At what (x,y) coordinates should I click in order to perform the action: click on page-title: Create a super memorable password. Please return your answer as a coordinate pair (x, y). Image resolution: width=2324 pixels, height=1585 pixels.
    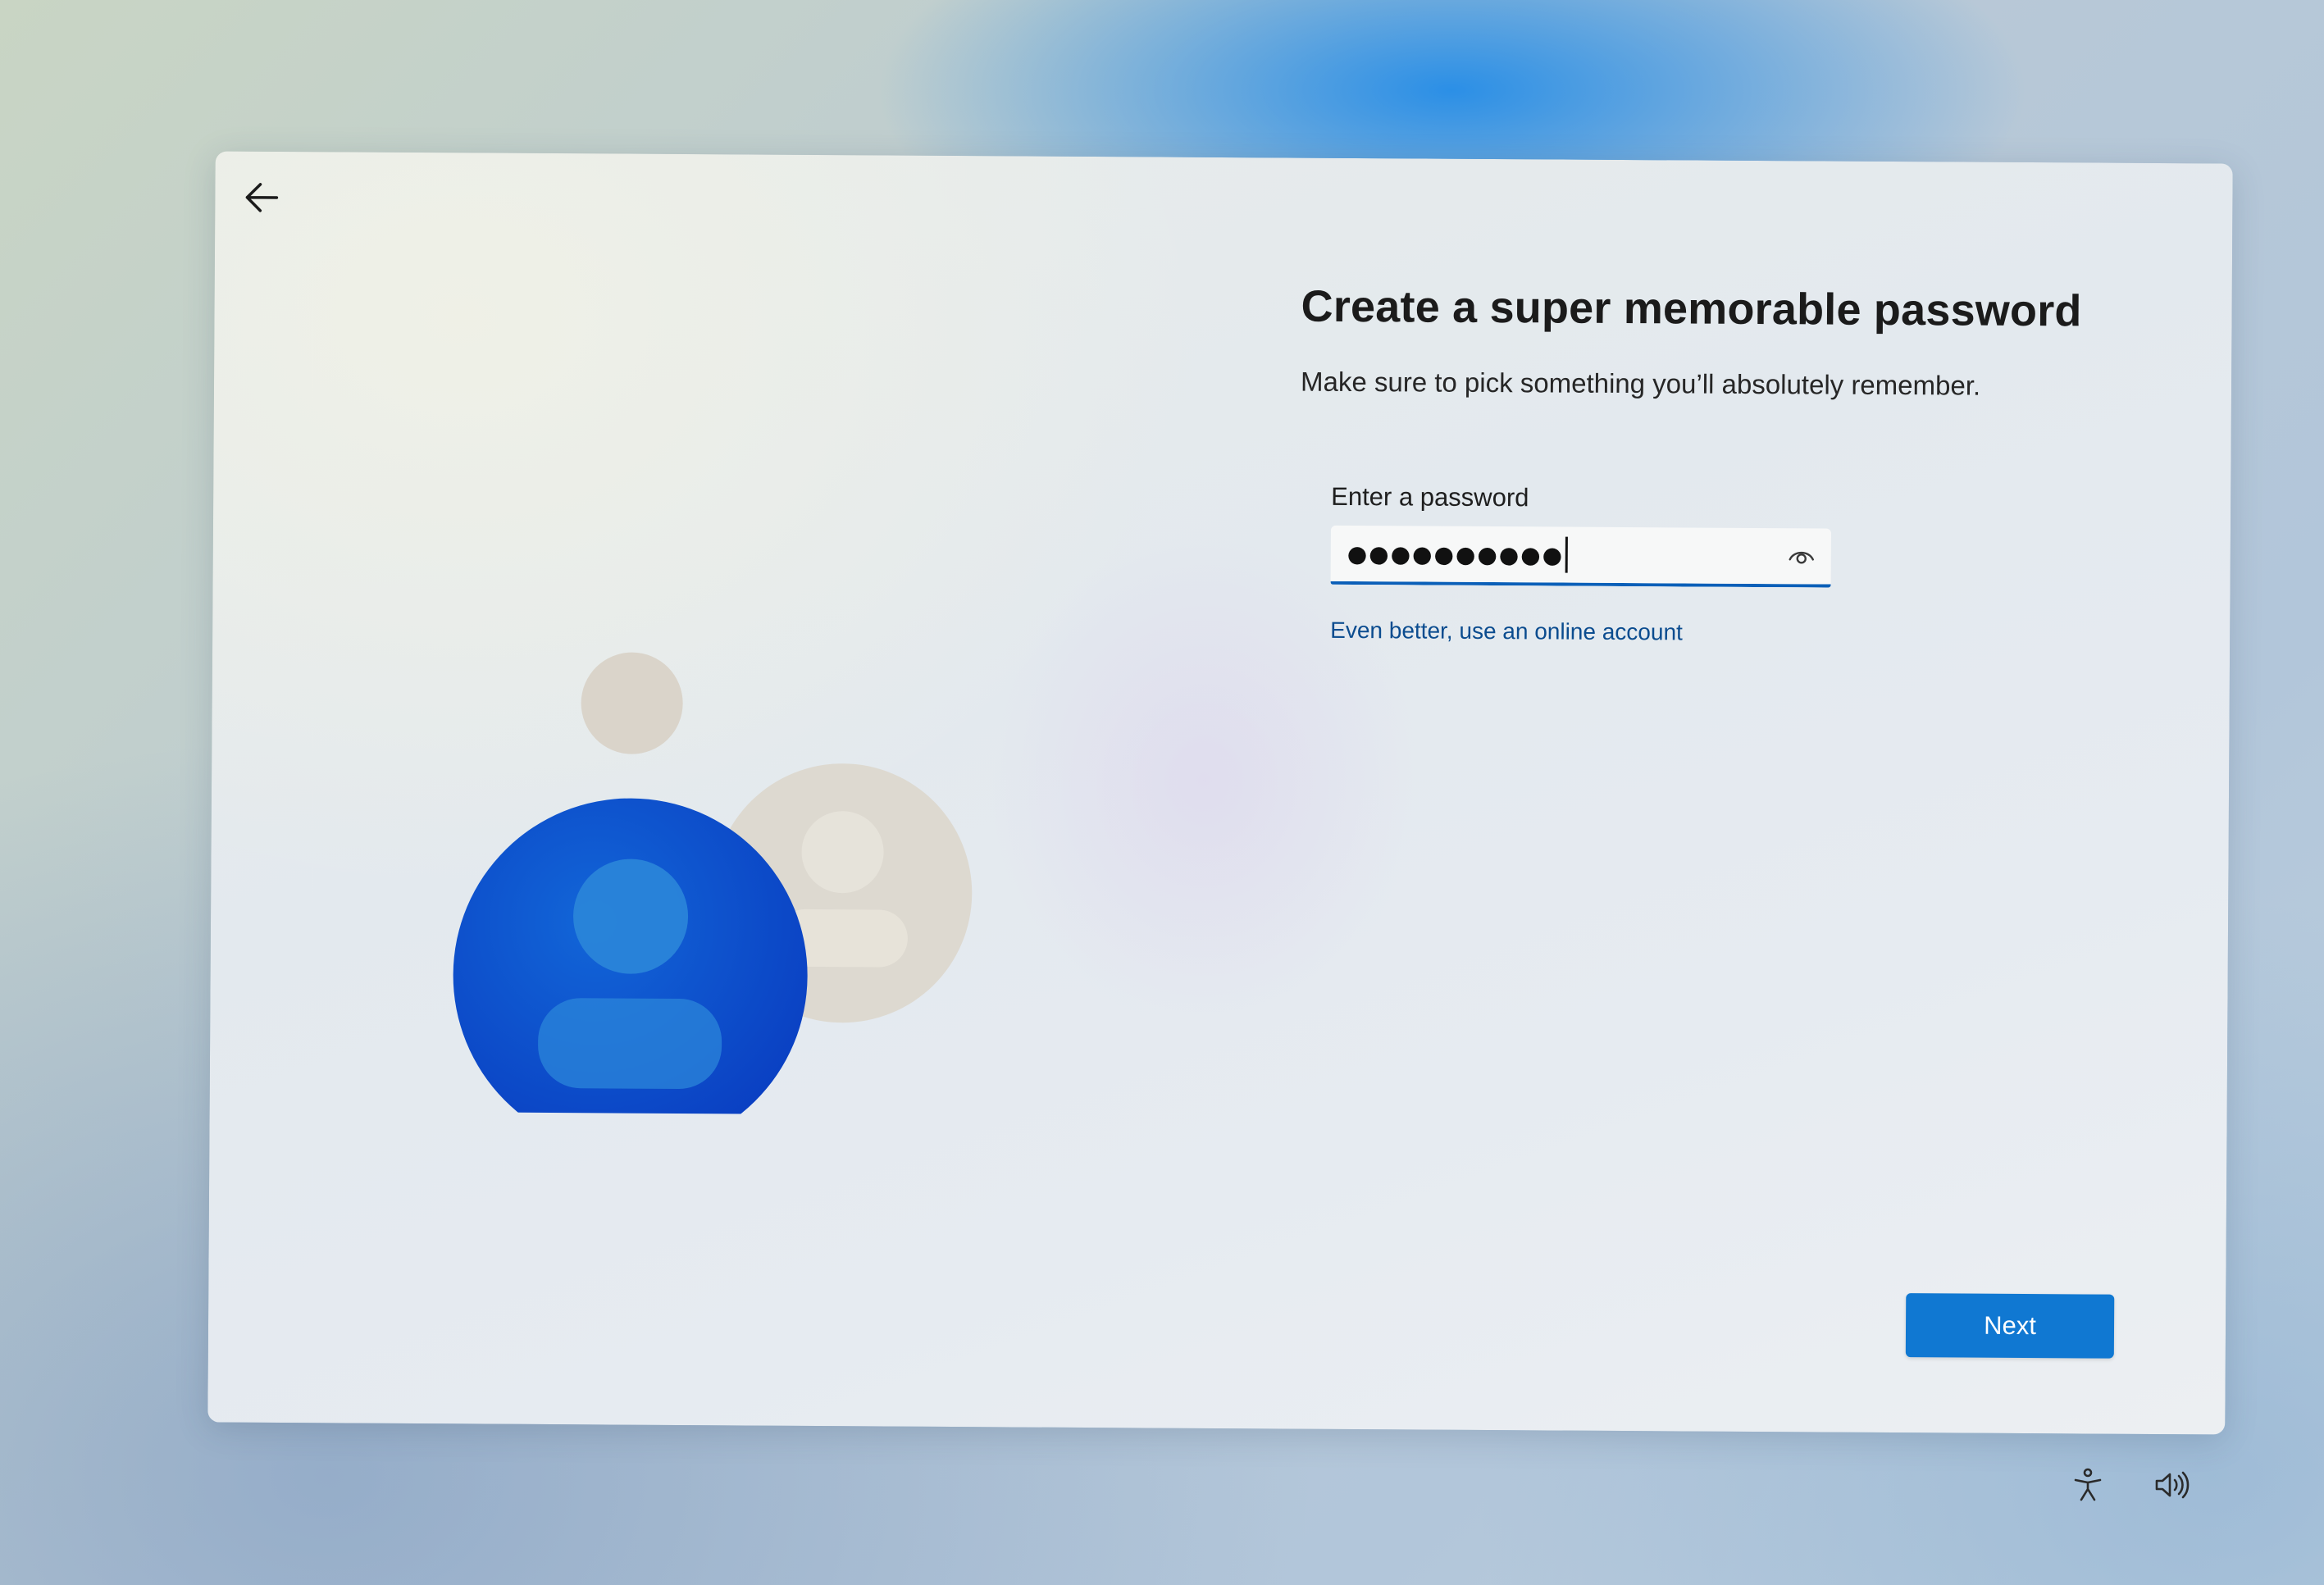
    Looking at the image, I should click on (1691, 309).